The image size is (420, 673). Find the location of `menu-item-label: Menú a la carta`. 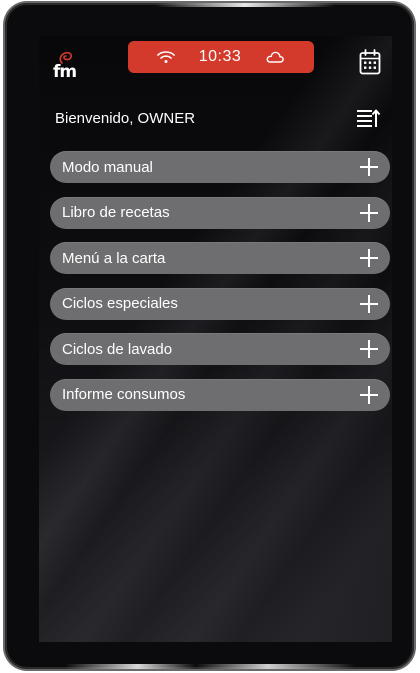

menu-item-label: Menú a la carta is located at coordinates (114, 258).